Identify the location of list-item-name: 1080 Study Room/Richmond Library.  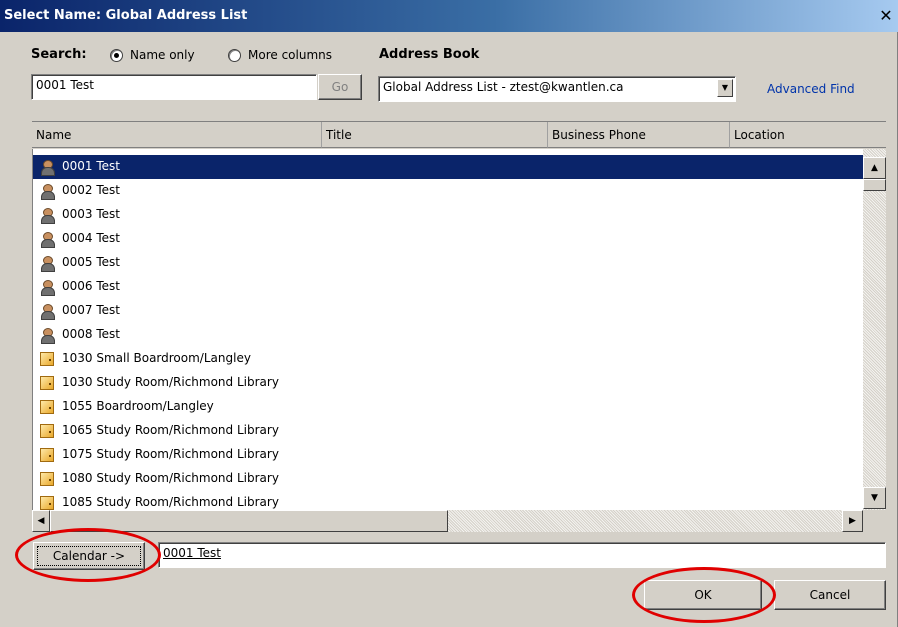
(170, 478).